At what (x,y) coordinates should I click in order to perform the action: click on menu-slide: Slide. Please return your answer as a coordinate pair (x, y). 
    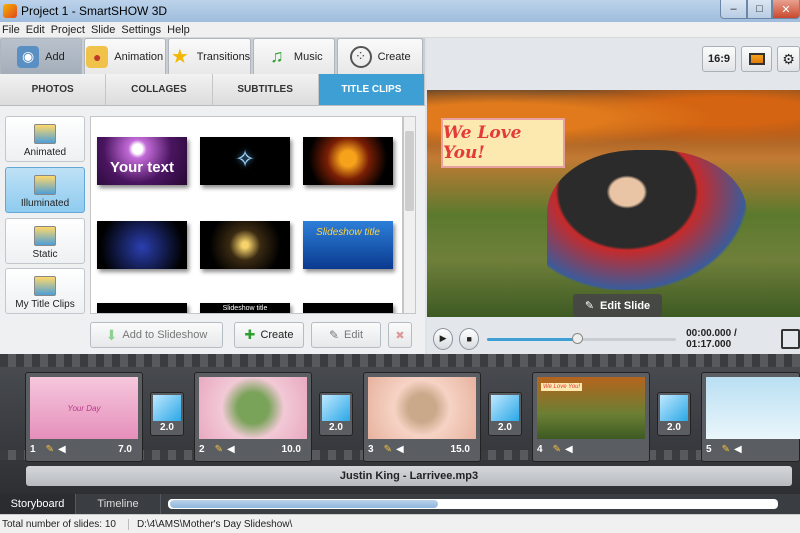
    Looking at the image, I should click on (104, 30).